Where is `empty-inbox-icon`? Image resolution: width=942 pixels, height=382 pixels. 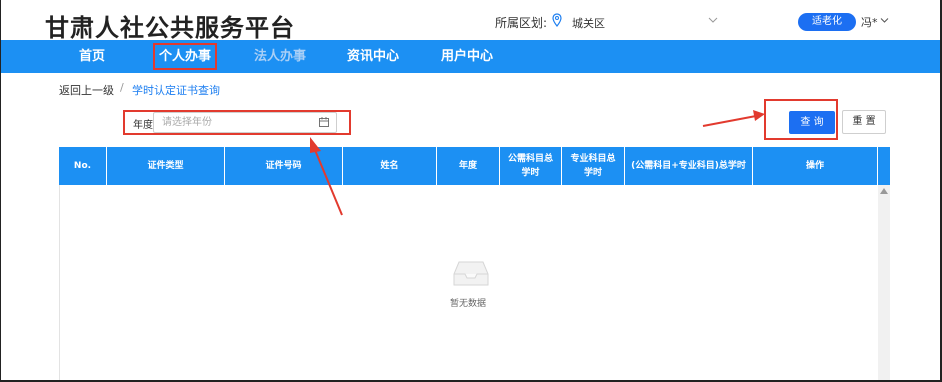 empty-inbox-icon is located at coordinates (471, 273).